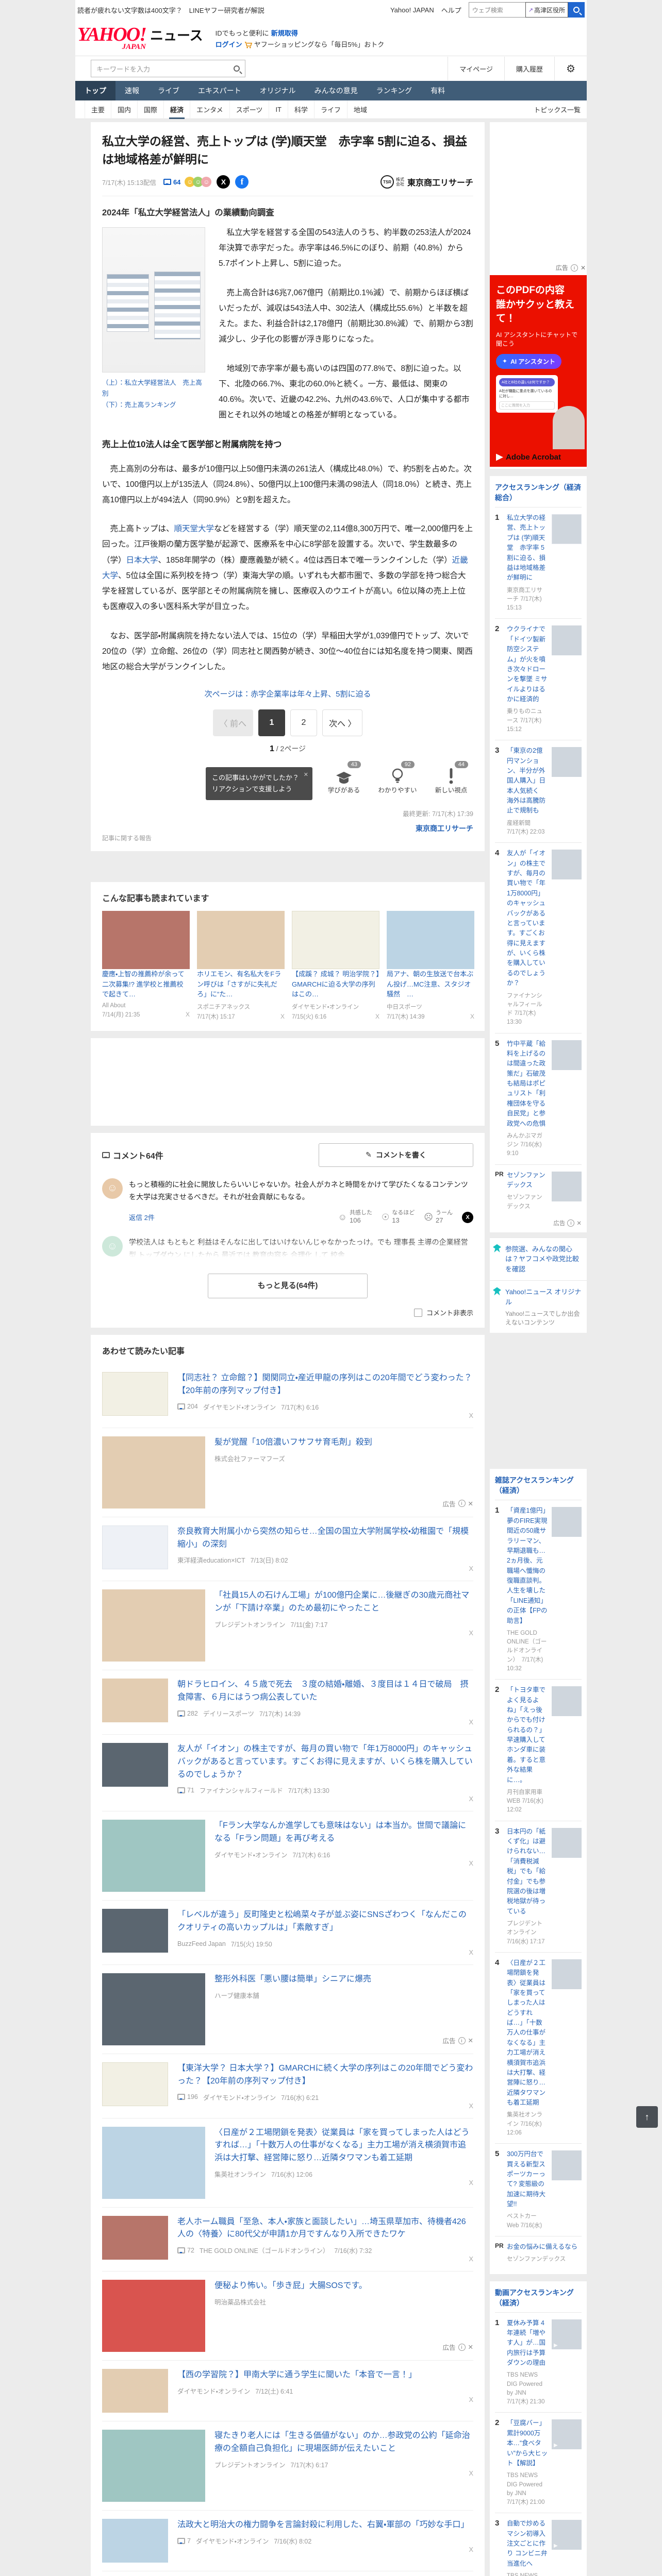 The height and width of the screenshot is (2576, 662). What do you see at coordinates (527, 781) in the screenshot?
I see `ranking-title: 「東京の2億円マンション、半分が外国人購入」日本人気続く 海外は高騰防止で規制も` at bounding box center [527, 781].